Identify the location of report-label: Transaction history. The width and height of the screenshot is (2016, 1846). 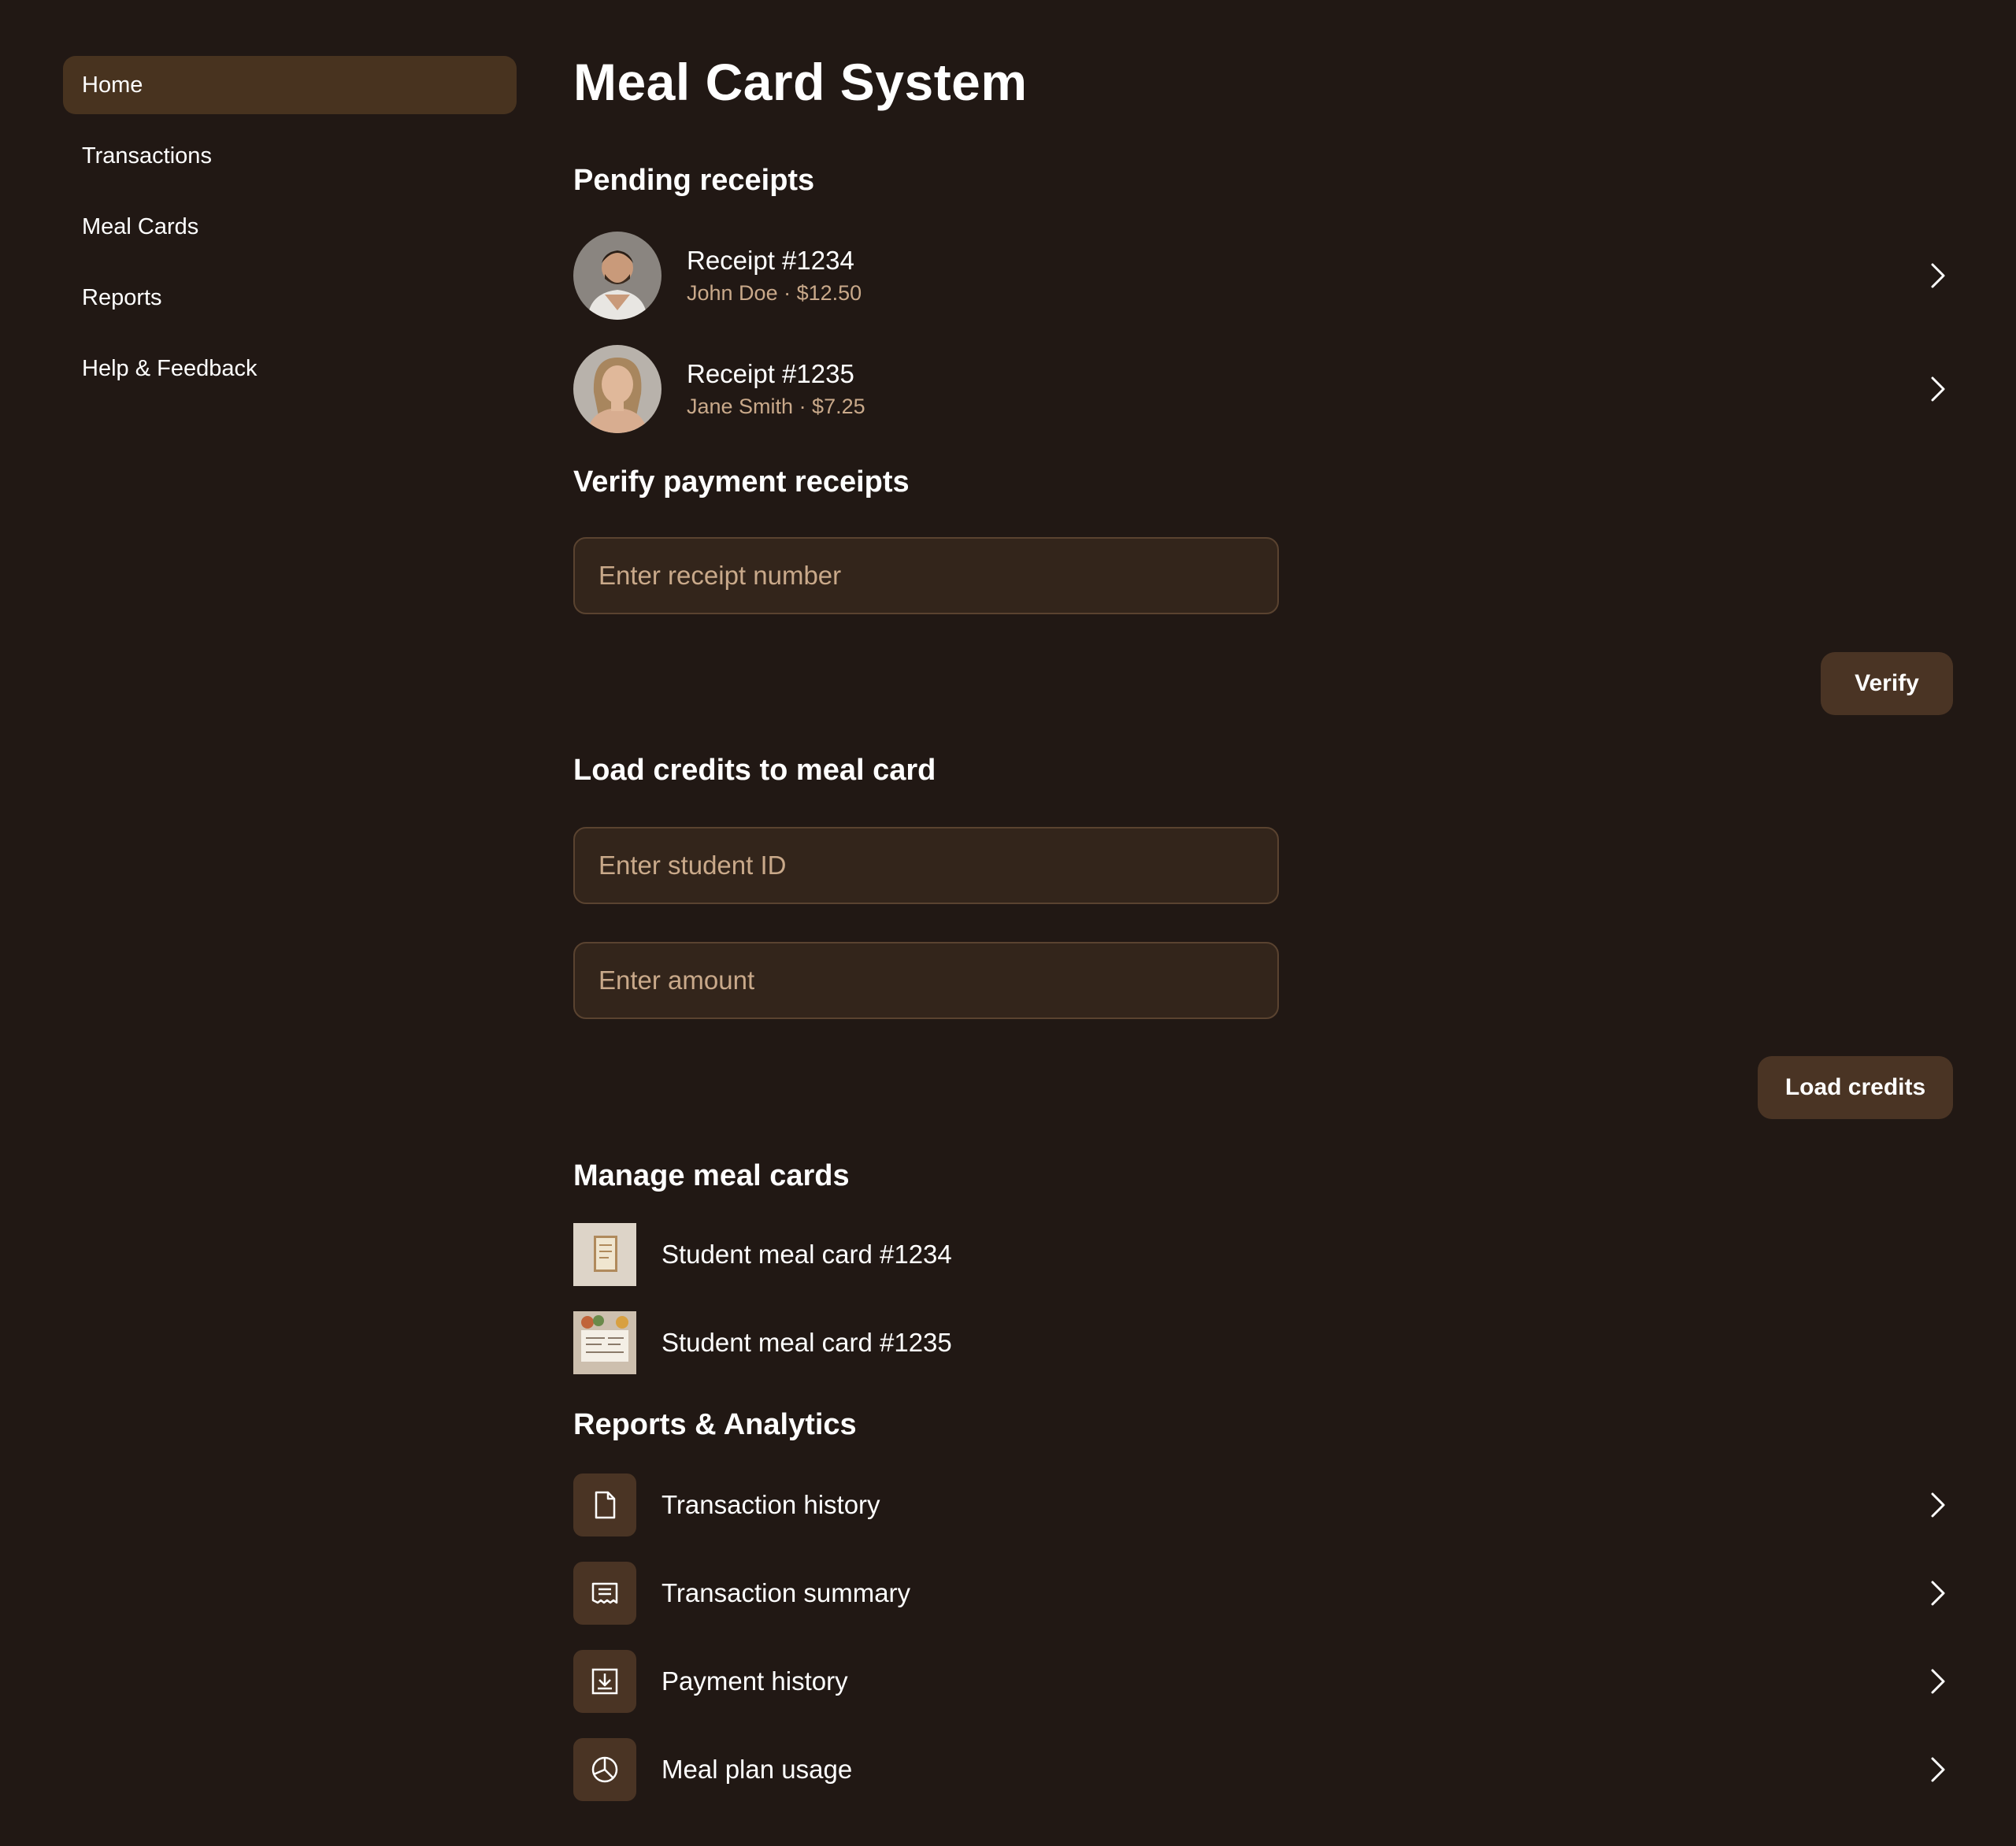
(771, 1504).